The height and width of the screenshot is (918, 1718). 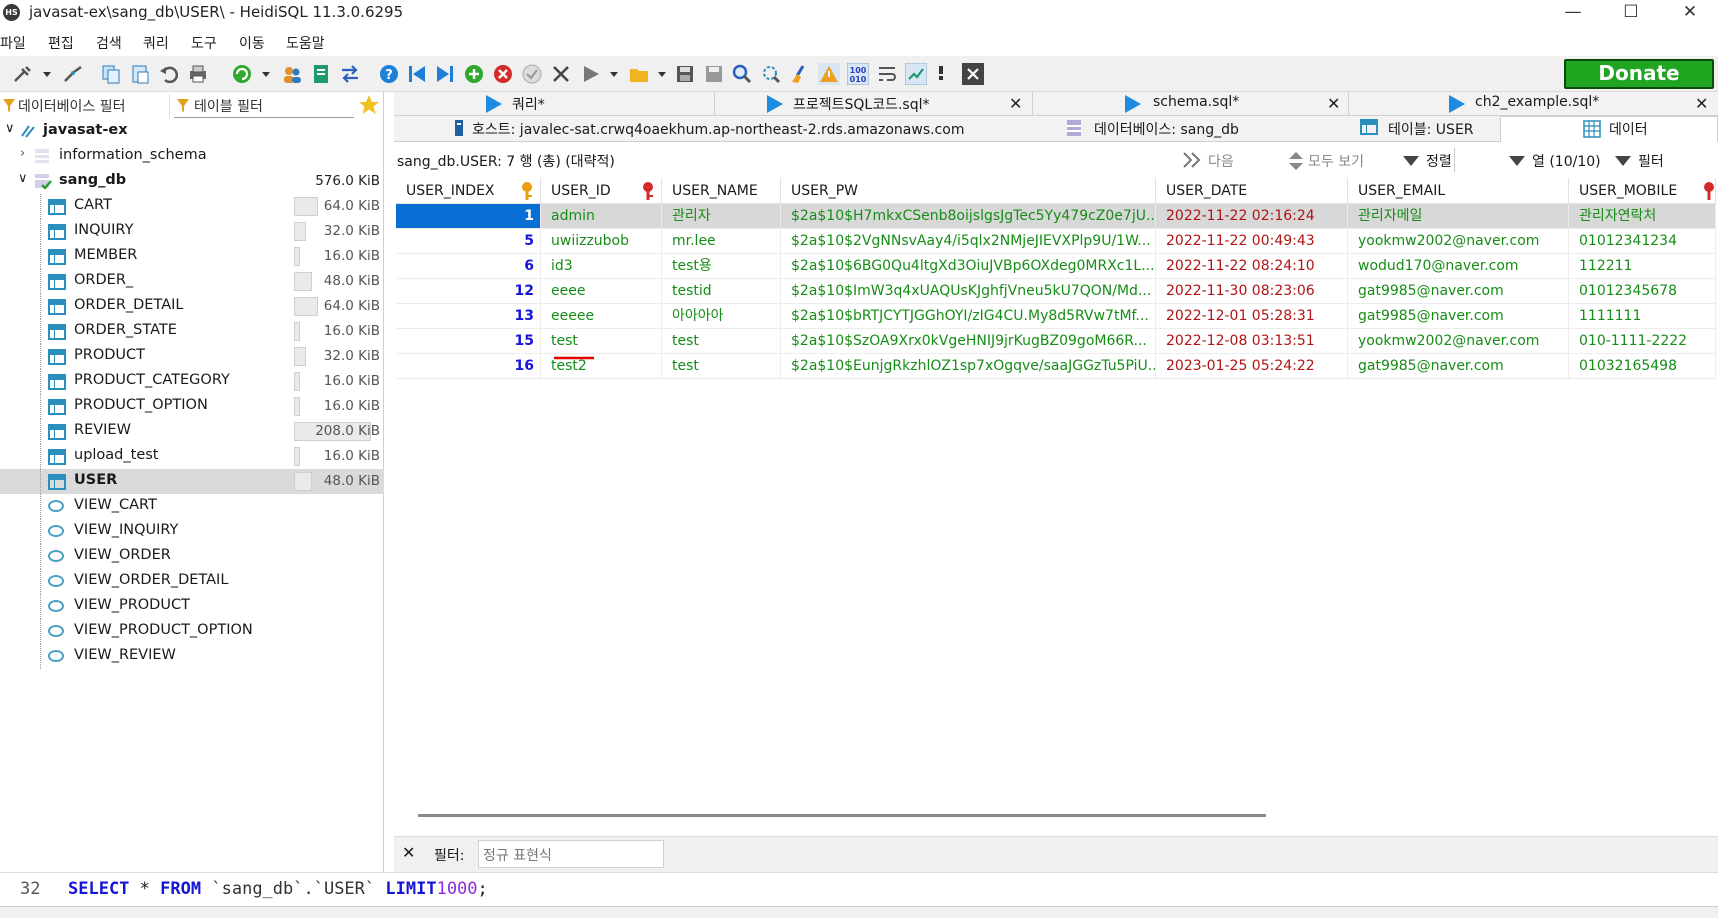 I want to click on last-record-icon, so click(x=445, y=74).